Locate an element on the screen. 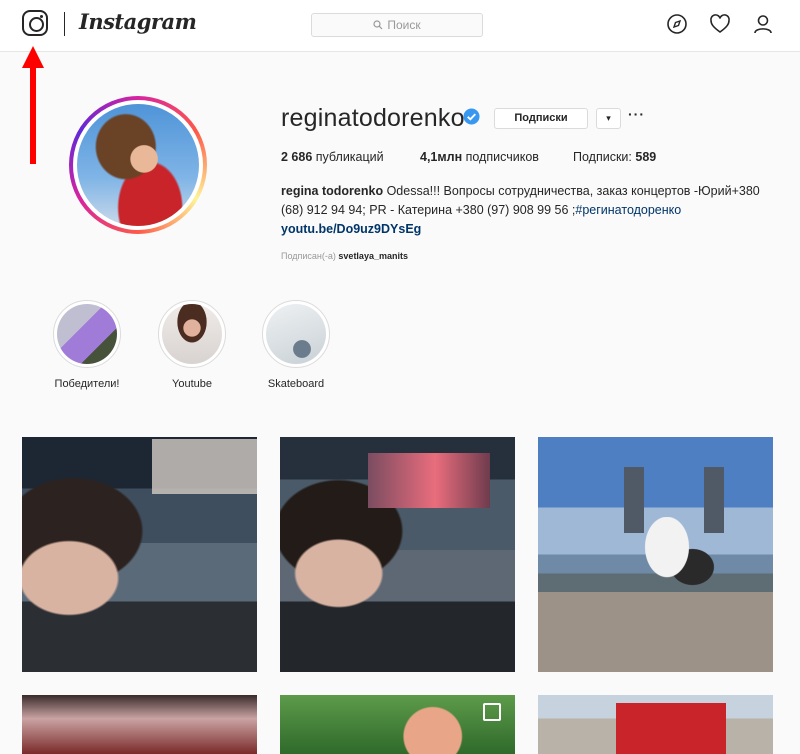 This screenshot has width=800, height=754. search-icon is located at coordinates (378, 25).